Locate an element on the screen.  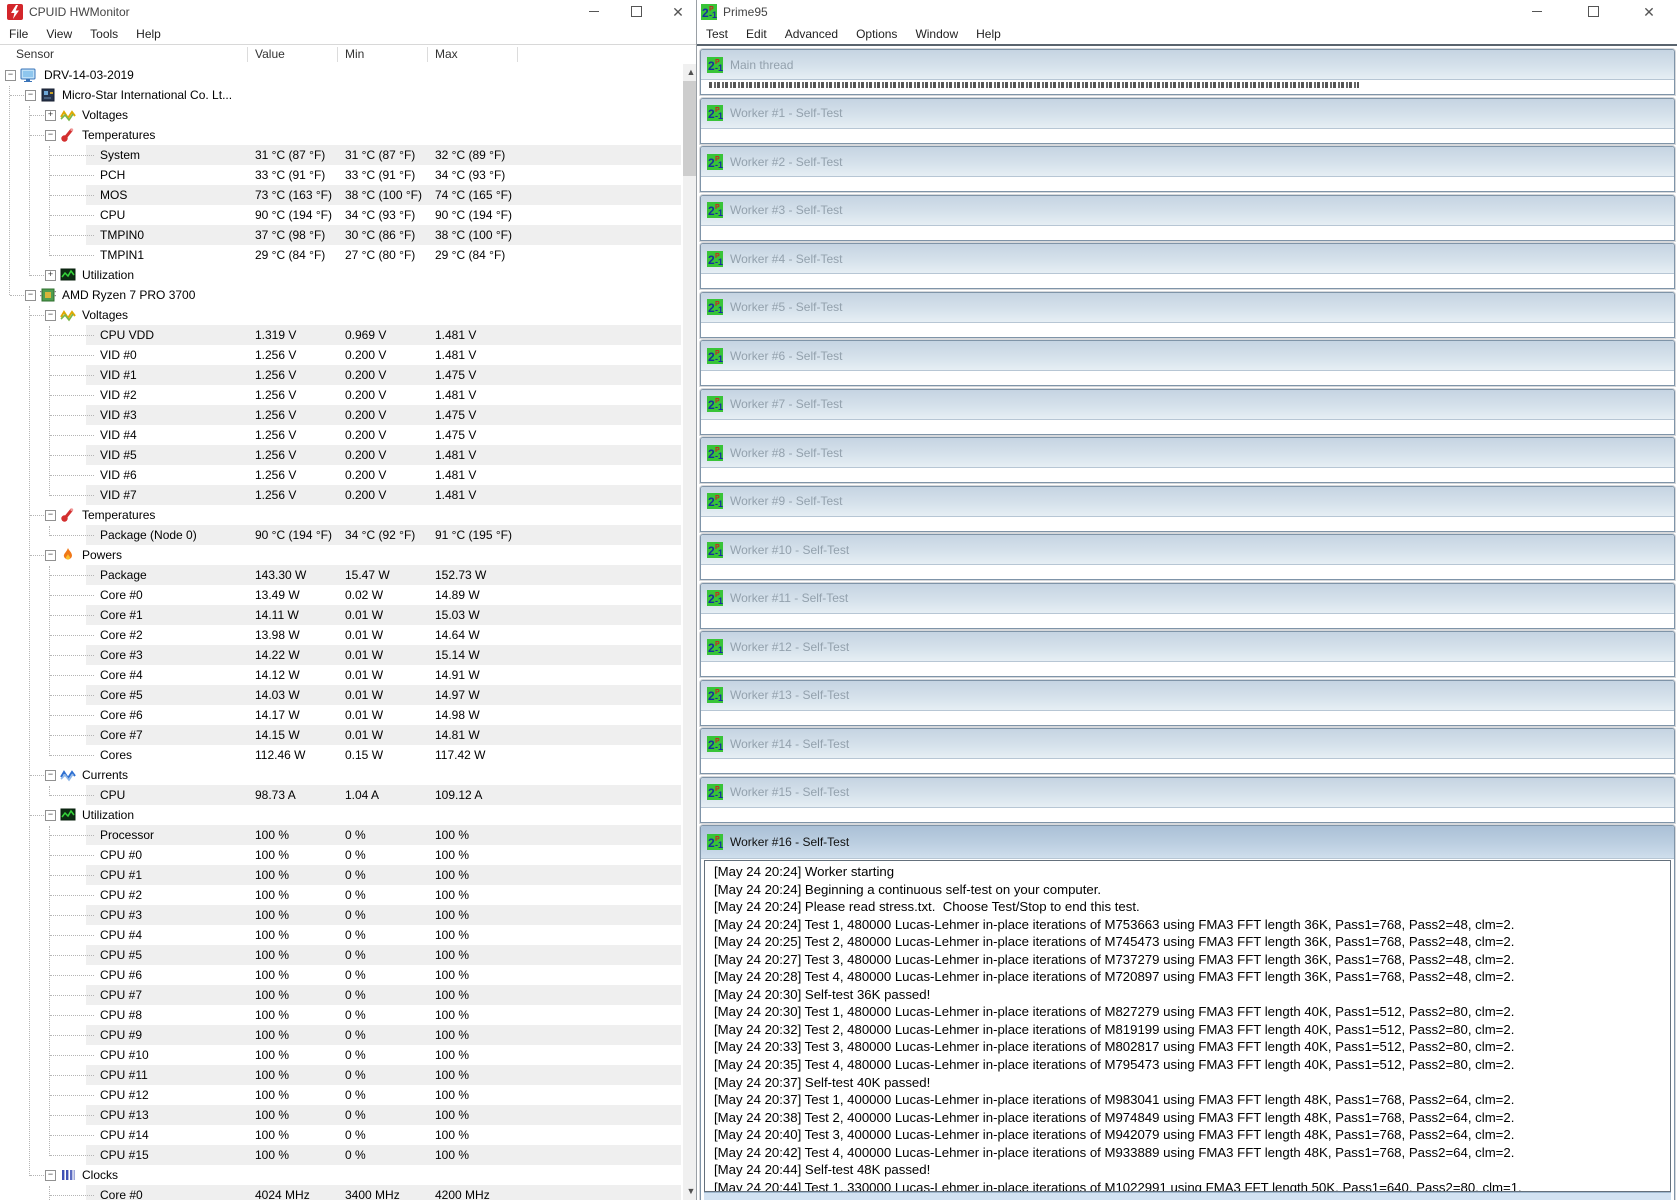
child-titlebar: 2 P -1 Worker #5 - Self-Test is located at coordinates (1187, 307).